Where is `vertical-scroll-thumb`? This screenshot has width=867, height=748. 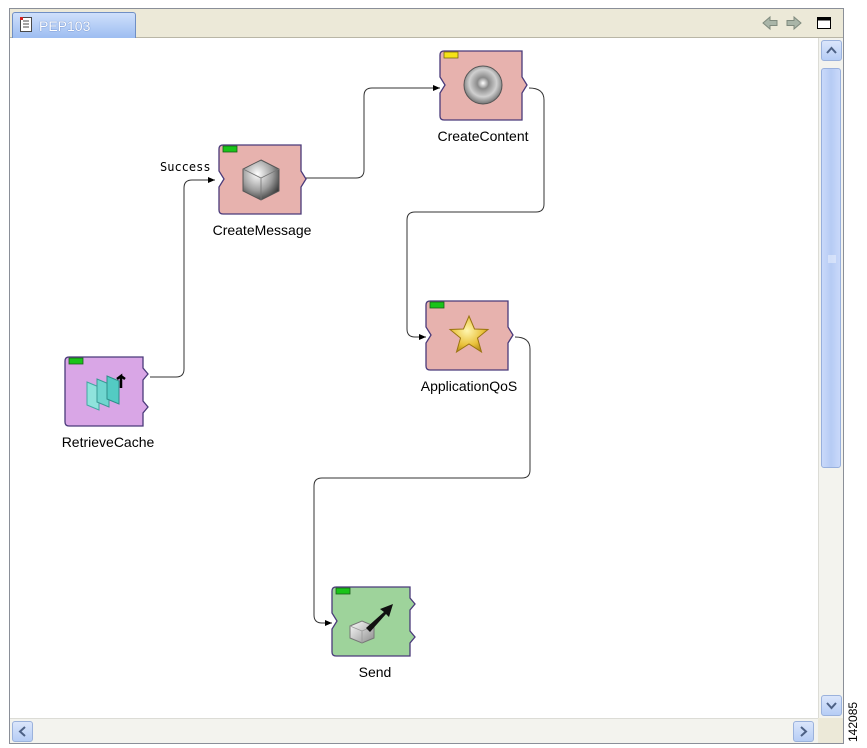 vertical-scroll-thumb is located at coordinates (831, 268).